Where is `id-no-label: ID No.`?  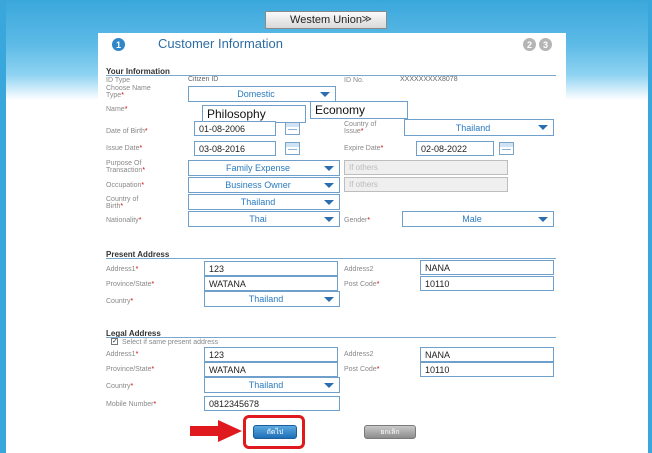
id-no-label: ID No. is located at coordinates (354, 80).